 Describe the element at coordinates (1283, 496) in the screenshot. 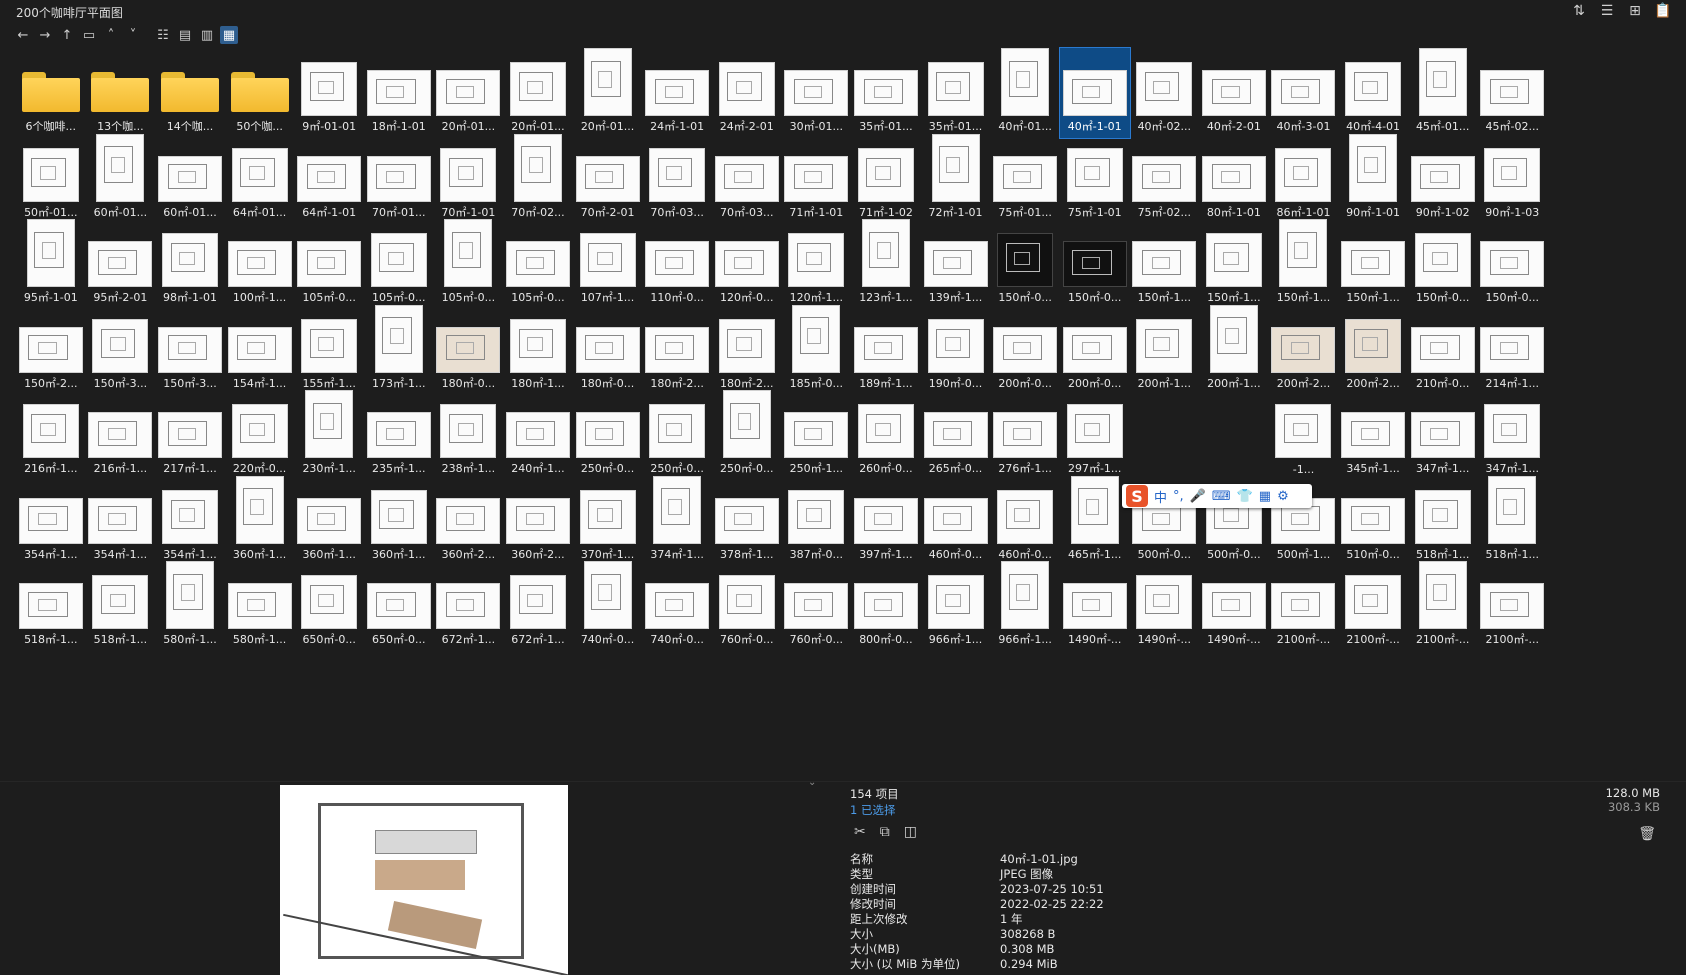

I see `ime-settings-icon: ⚙` at that location.